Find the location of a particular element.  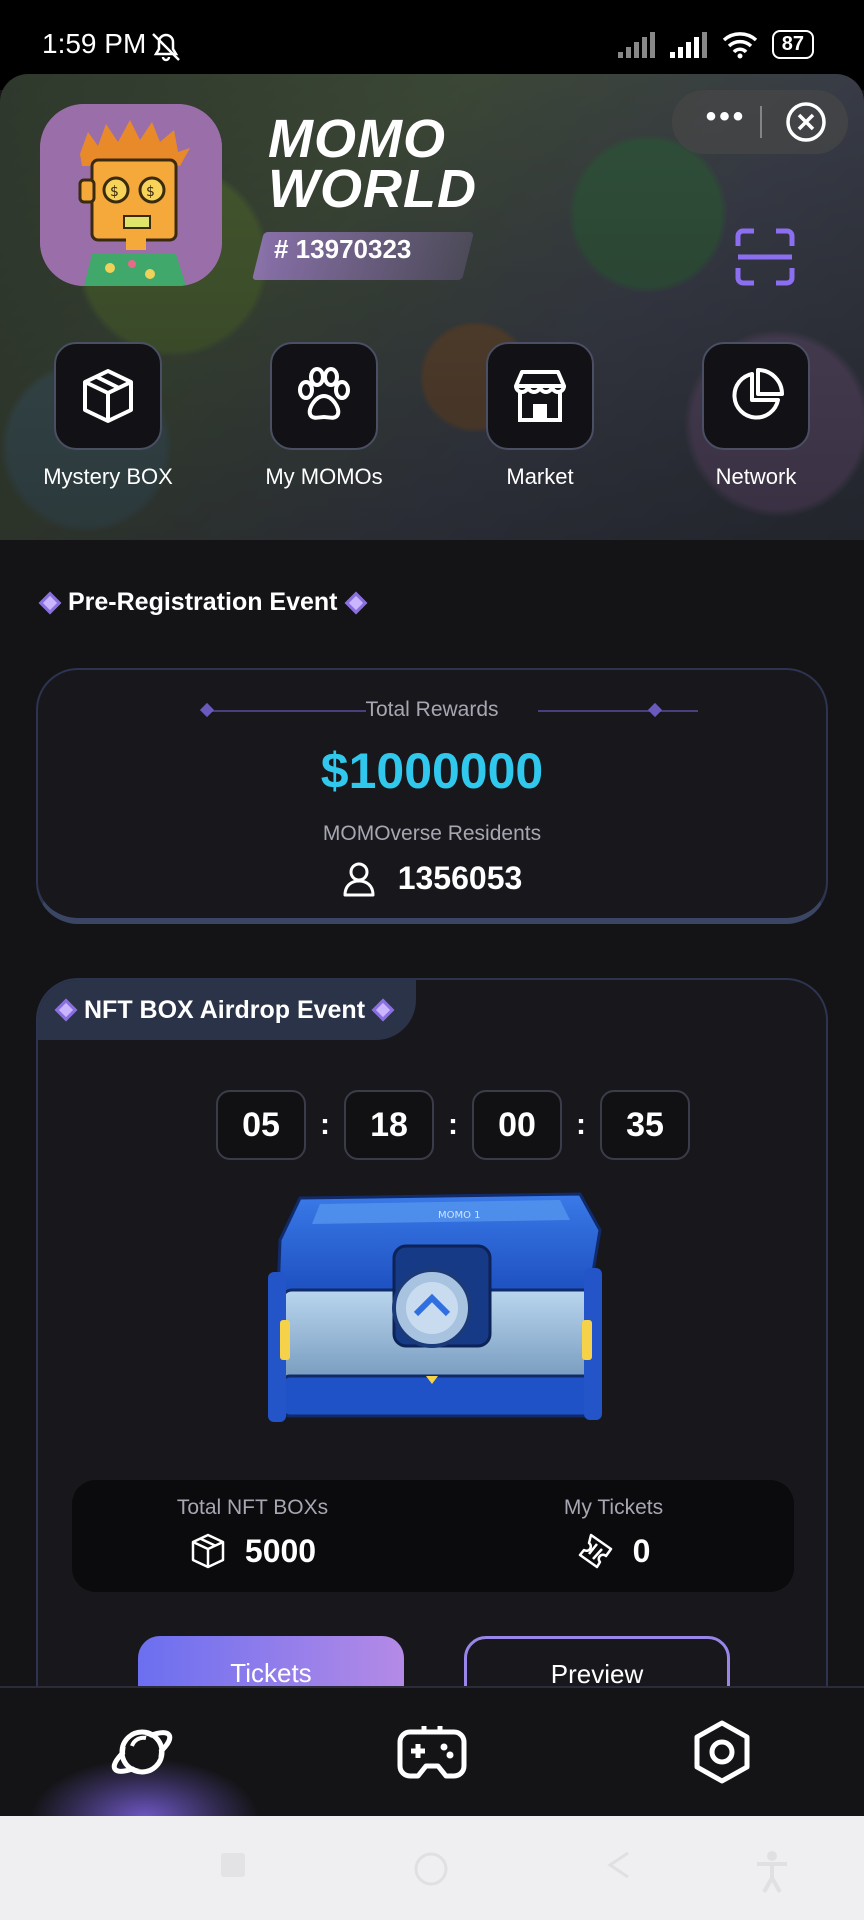

total-boxes-stat: Total NFT BOXs 5000 is located at coordinates (252, 1536).